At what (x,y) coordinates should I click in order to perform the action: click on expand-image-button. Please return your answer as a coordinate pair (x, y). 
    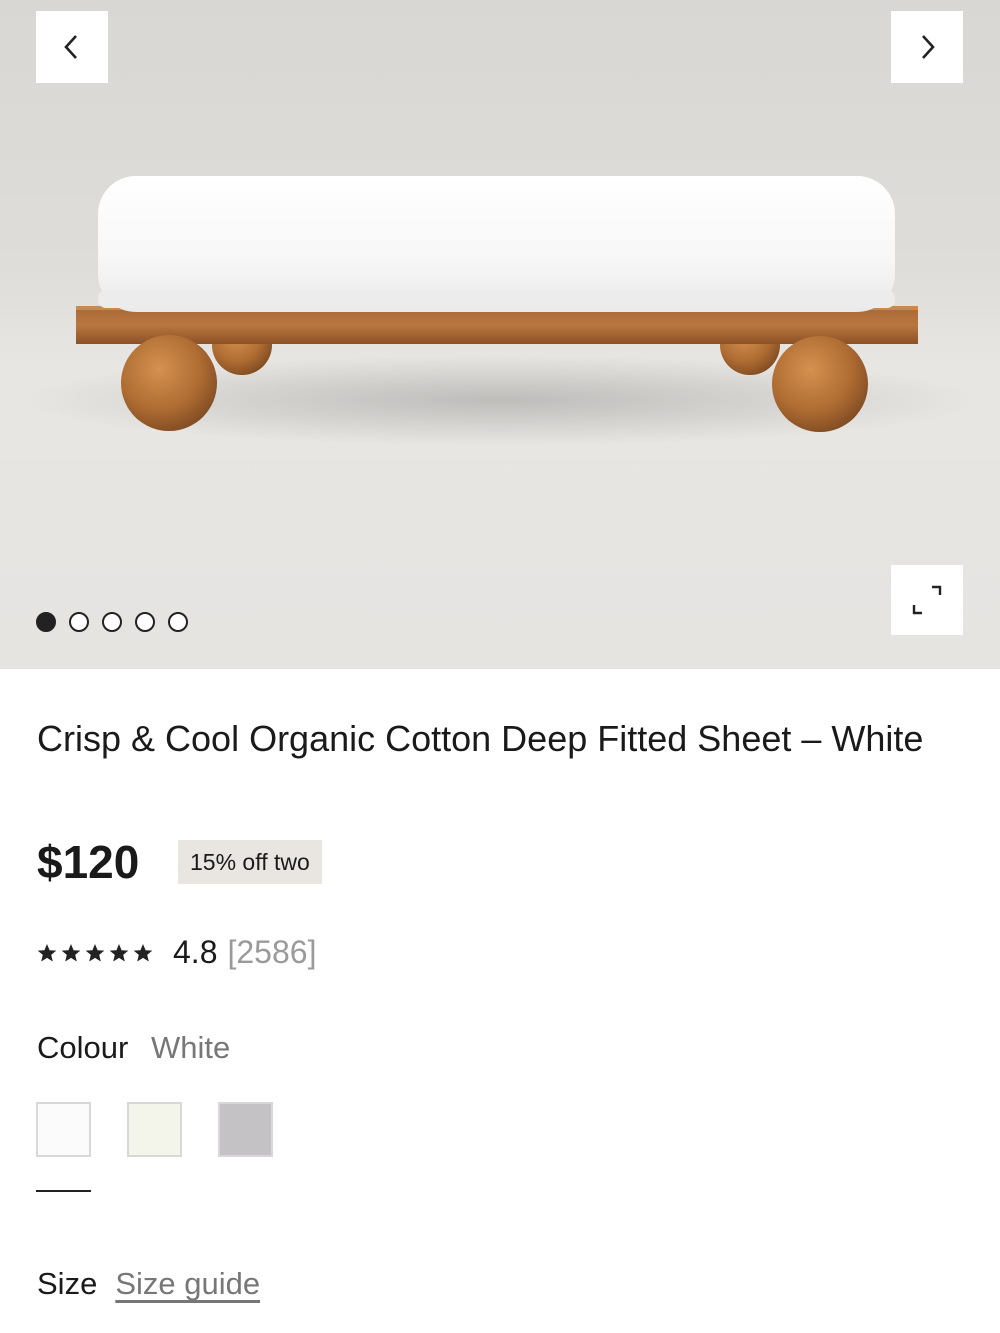
    Looking at the image, I should click on (927, 600).